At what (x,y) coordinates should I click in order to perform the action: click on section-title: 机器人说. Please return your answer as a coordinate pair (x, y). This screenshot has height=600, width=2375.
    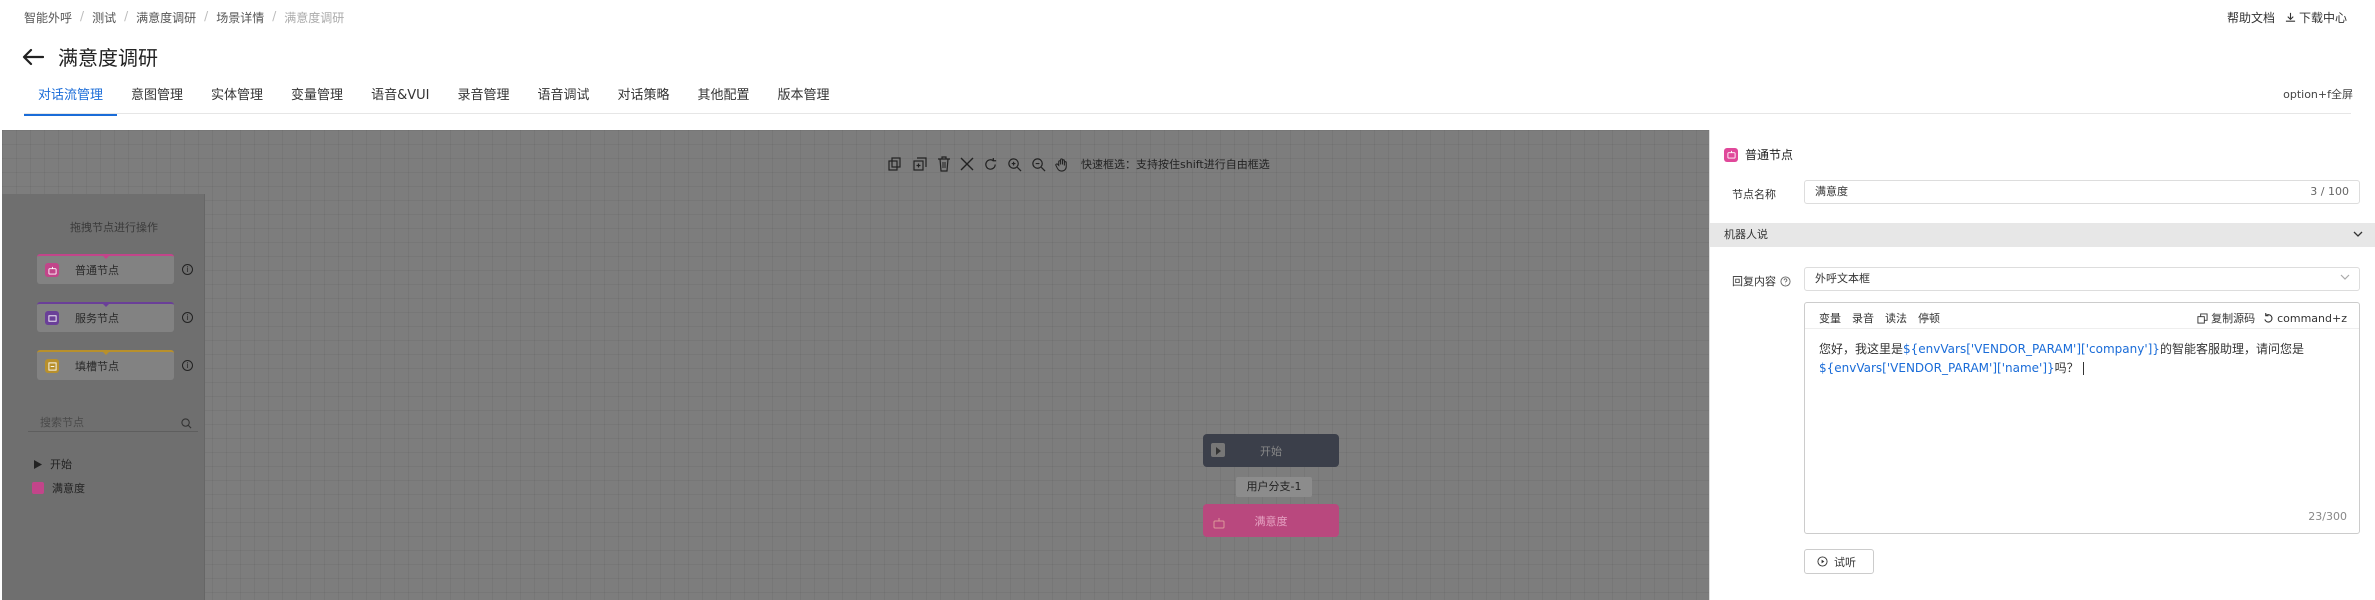
    Looking at the image, I should click on (1746, 234).